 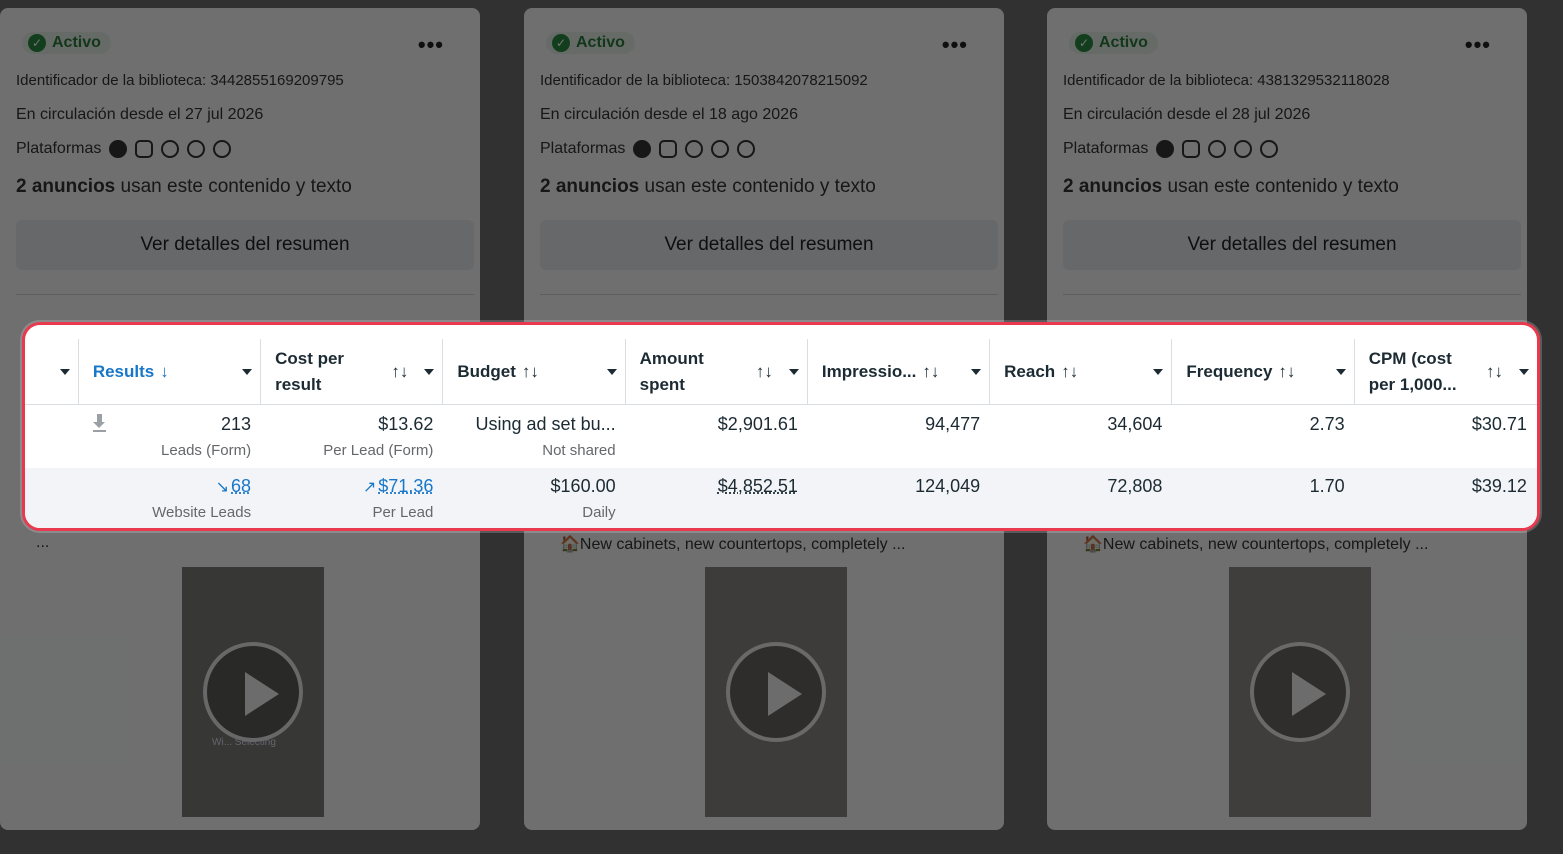 What do you see at coordinates (352, 372) in the screenshot?
I see `header-cost-per-result: Cost per result ↑↓` at bounding box center [352, 372].